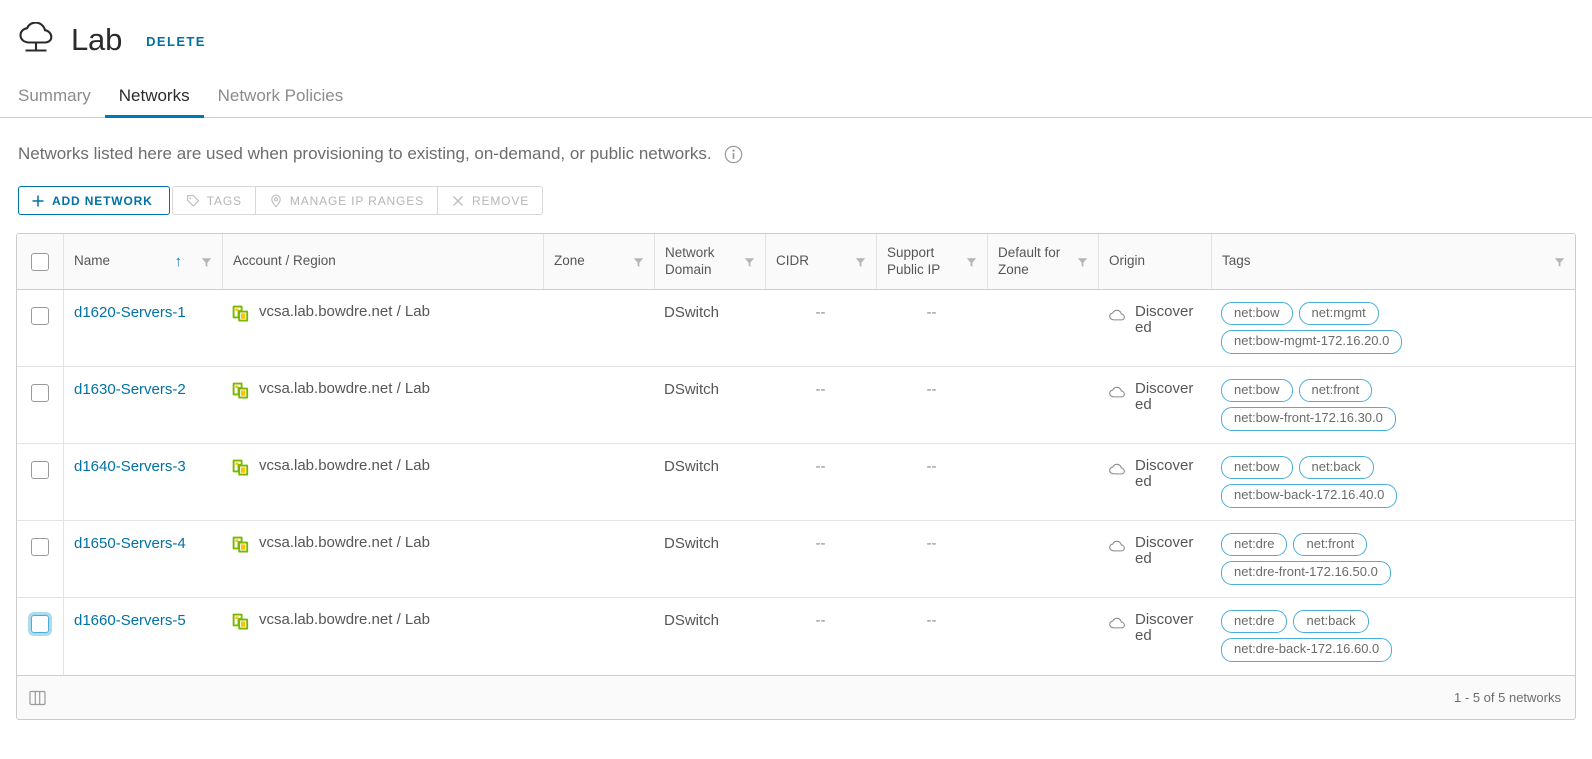 The height and width of the screenshot is (759, 1592). Describe the element at coordinates (40, 261) in the screenshot. I see `select-all-checkbox` at that location.